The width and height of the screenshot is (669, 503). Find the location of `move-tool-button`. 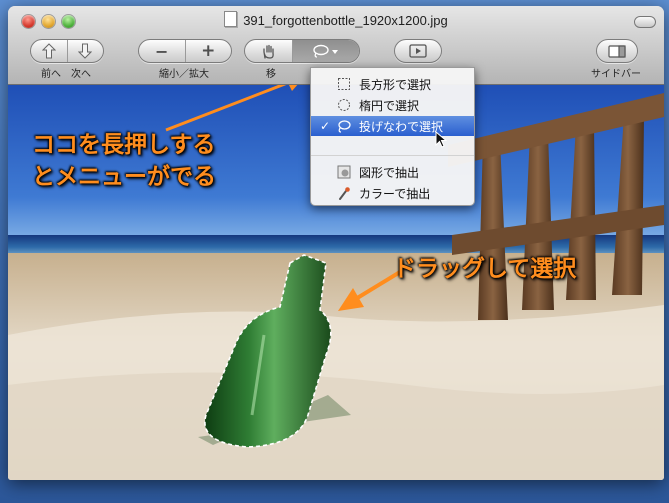

move-tool-button is located at coordinates (269, 51).